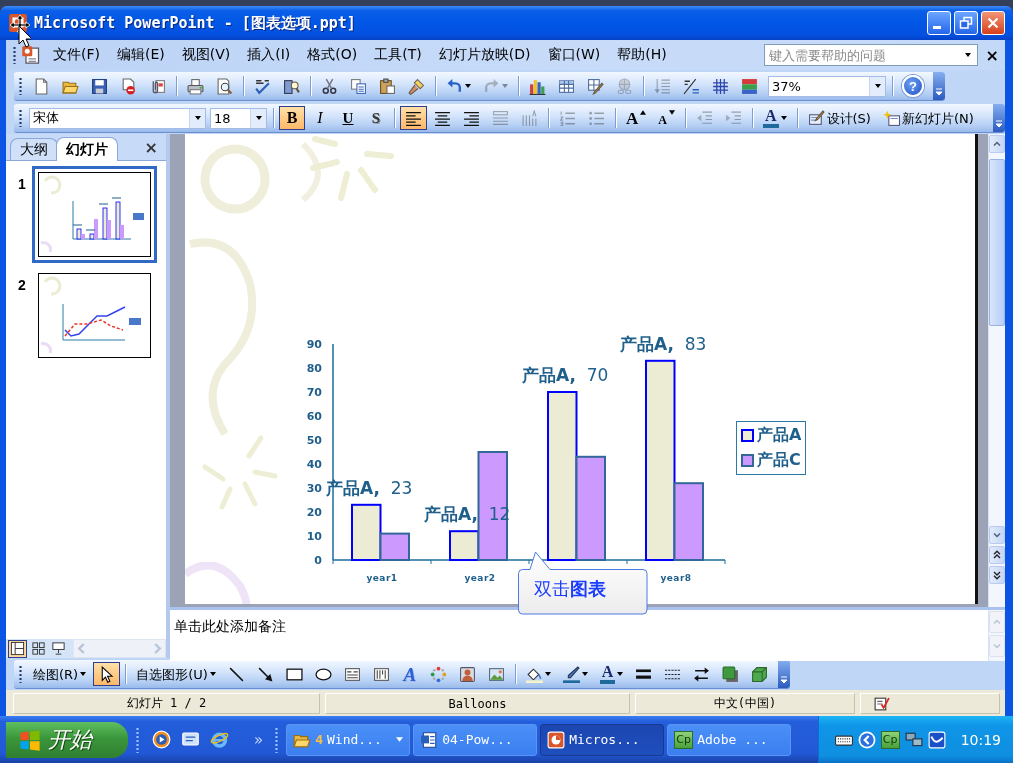 The height and width of the screenshot is (763, 1013). Describe the element at coordinates (76, 55) in the screenshot. I see `menu-item: 文件(F)` at that location.